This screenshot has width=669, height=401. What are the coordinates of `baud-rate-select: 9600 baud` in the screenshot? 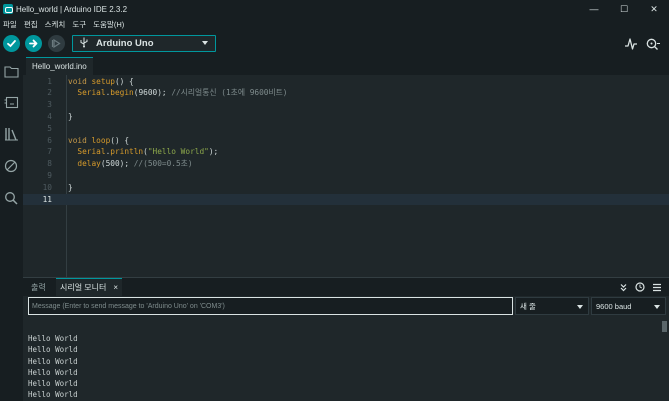 It's located at (628, 306).